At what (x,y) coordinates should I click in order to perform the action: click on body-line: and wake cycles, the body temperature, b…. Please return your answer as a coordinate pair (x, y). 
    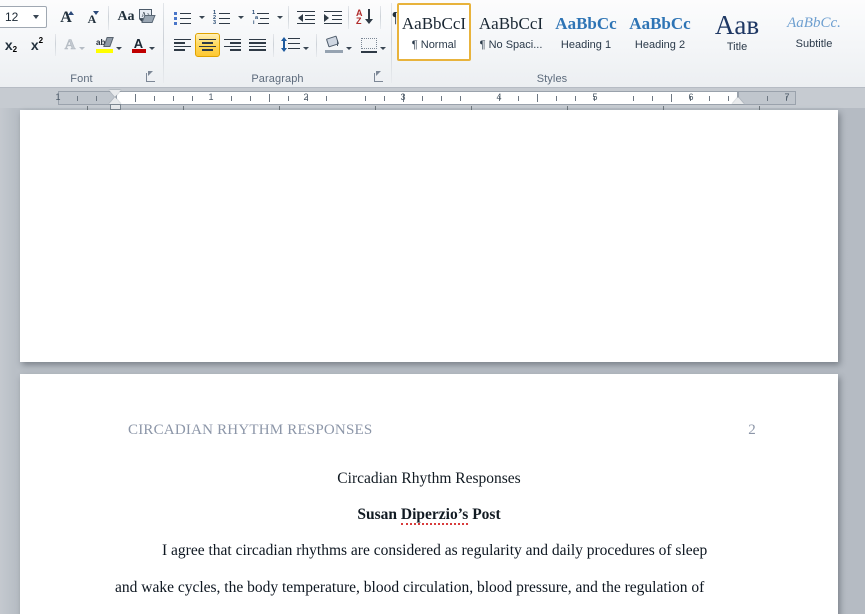
    Looking at the image, I should click on (410, 587).